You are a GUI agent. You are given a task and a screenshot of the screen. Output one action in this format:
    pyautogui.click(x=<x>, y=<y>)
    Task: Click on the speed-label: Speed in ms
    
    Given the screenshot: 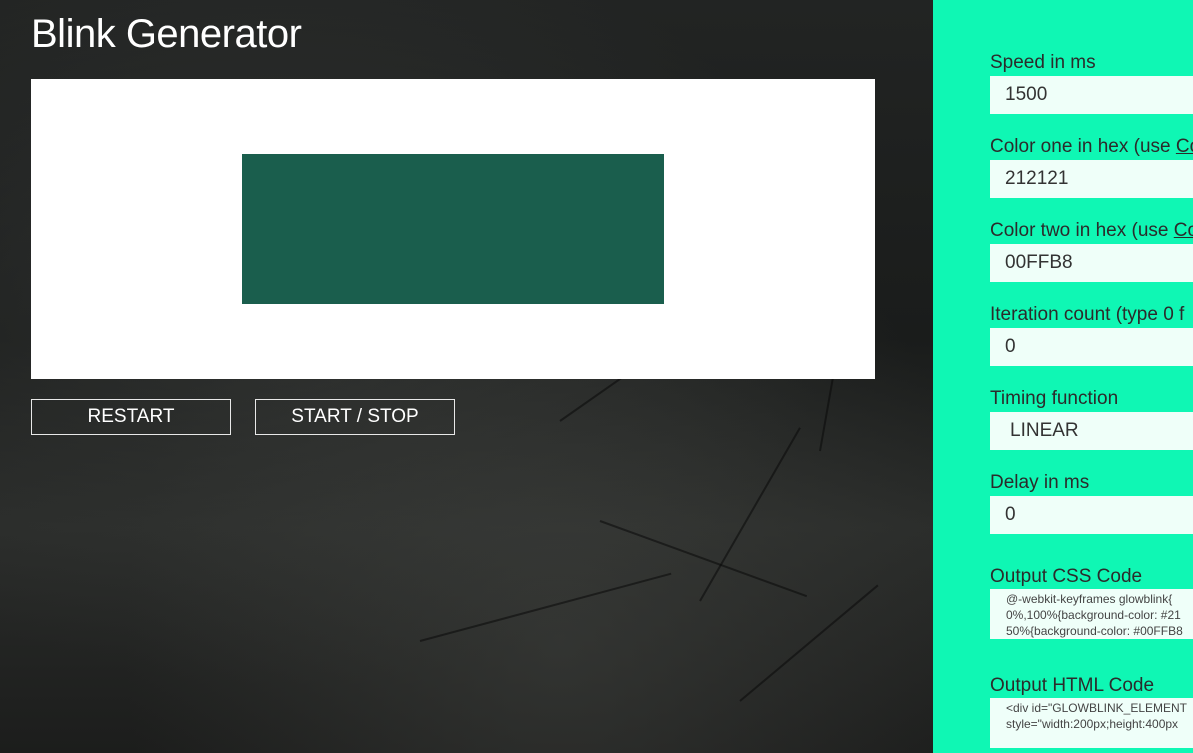 What is the action you would take?
    pyautogui.click(x=1043, y=62)
    